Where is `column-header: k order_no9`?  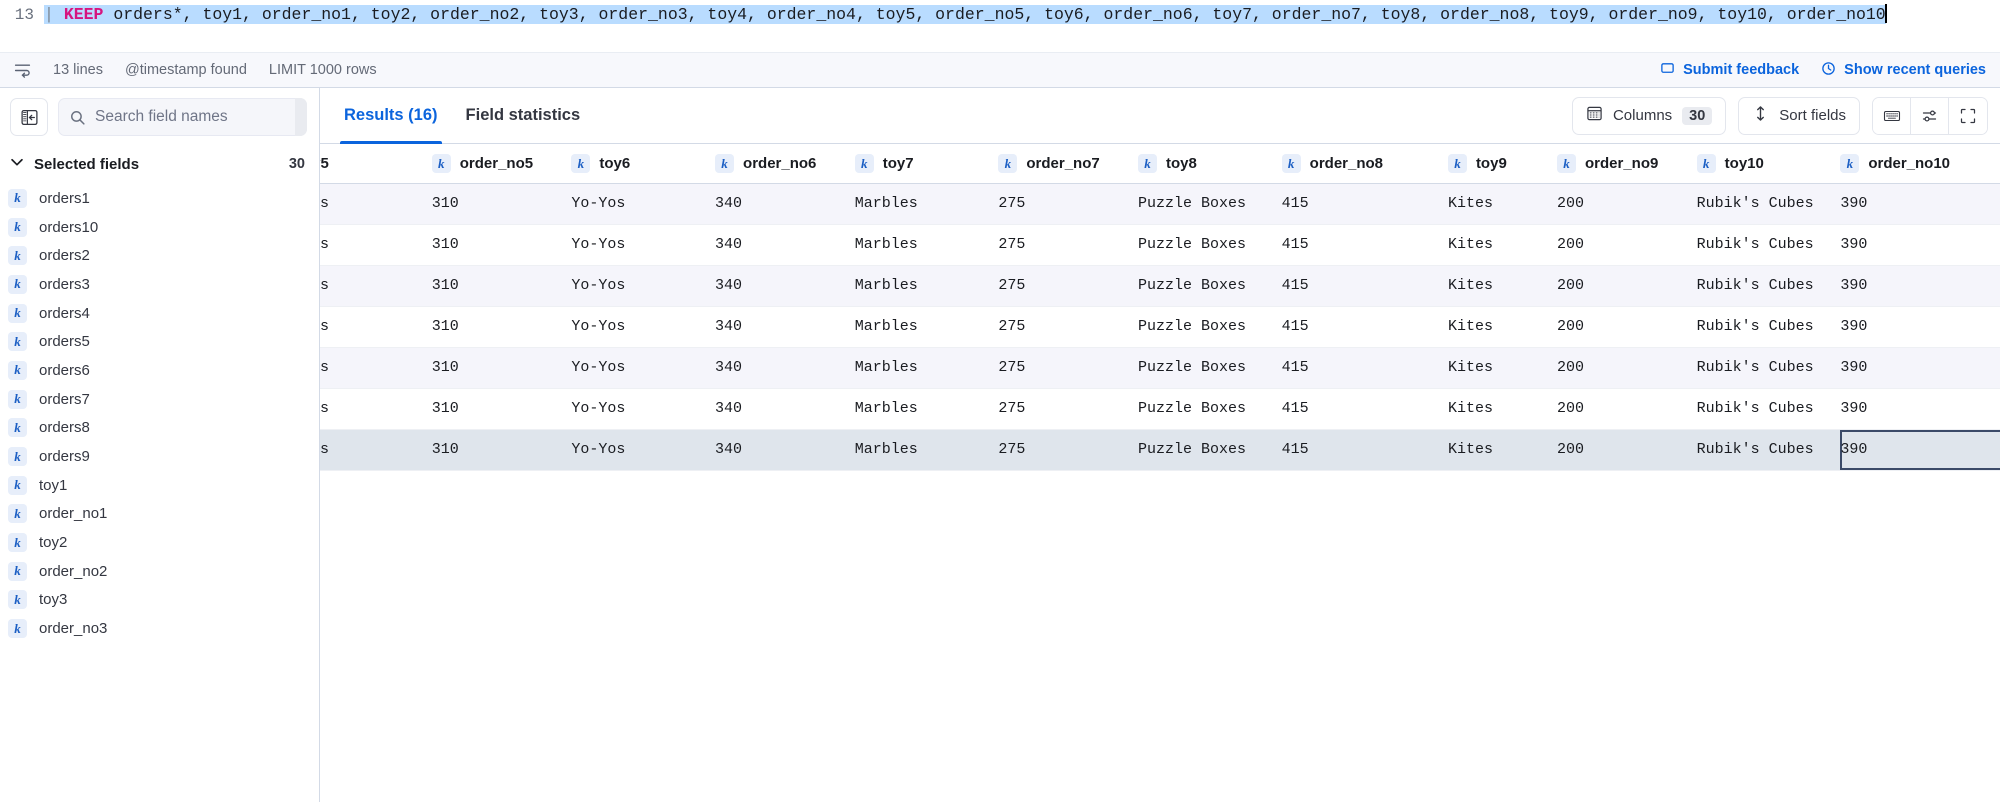 column-header: k order_no9 is located at coordinates (1627, 164).